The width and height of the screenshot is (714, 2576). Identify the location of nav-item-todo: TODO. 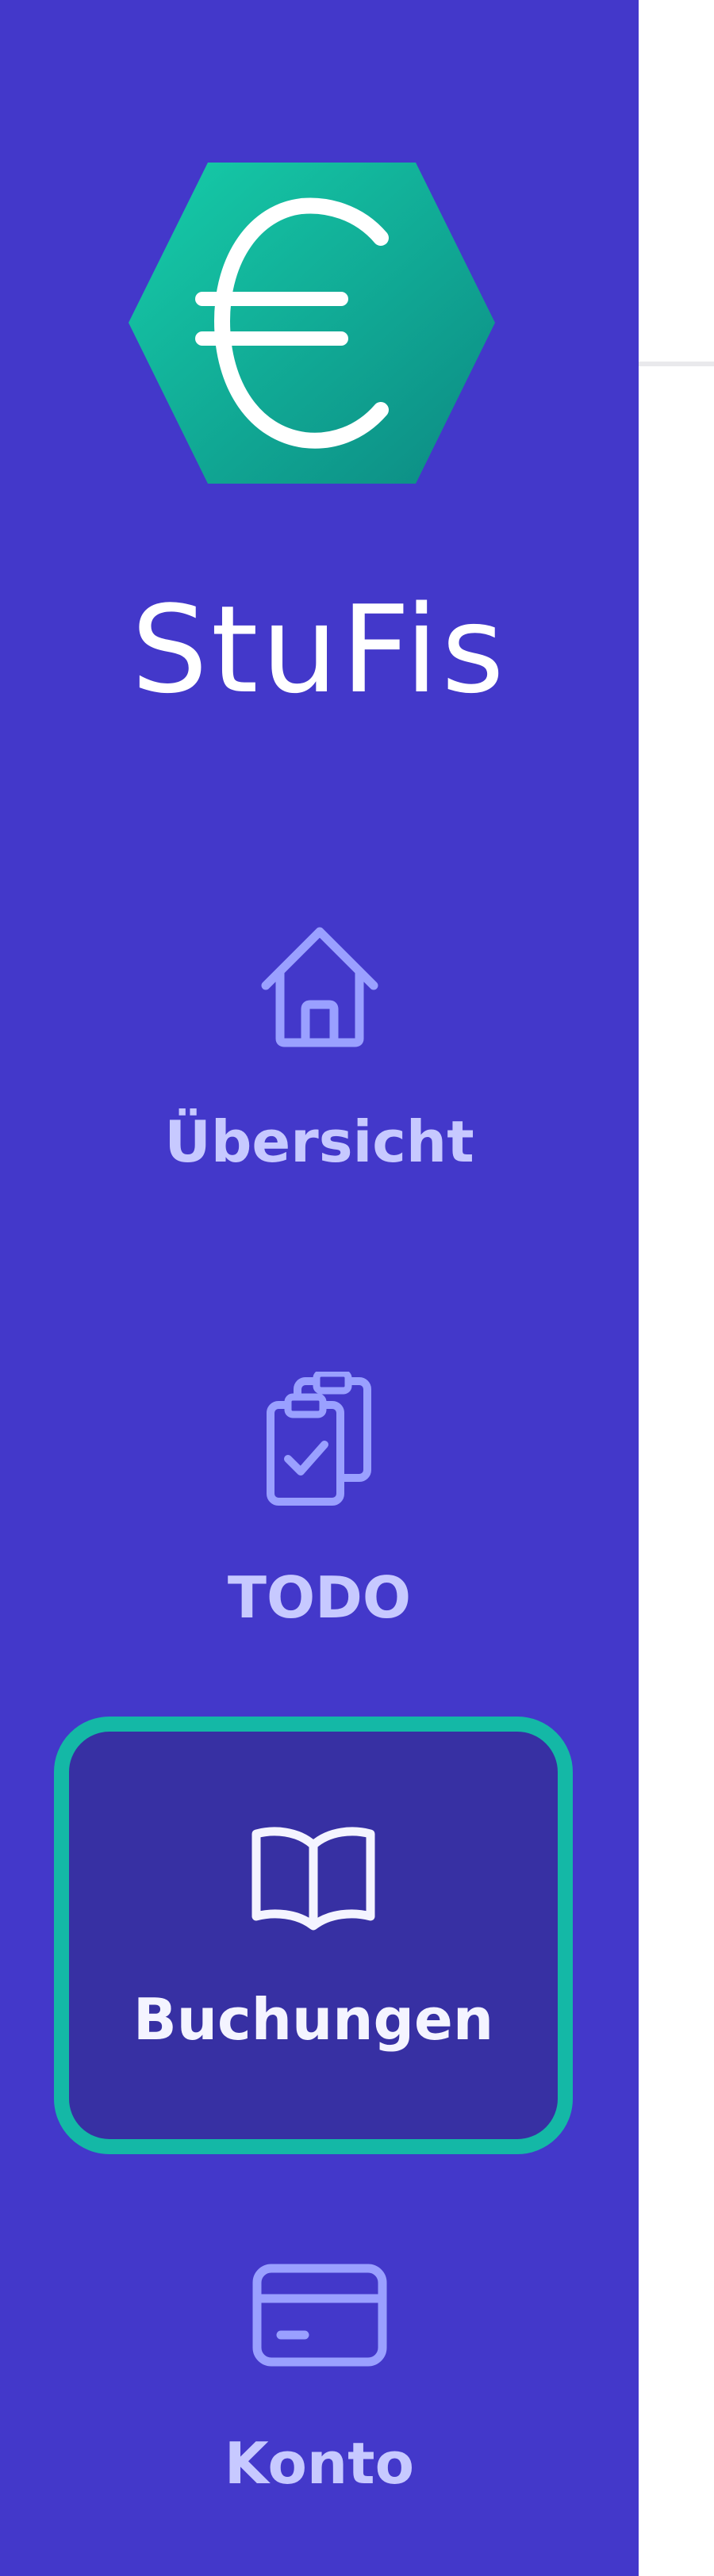
(319, 1489).